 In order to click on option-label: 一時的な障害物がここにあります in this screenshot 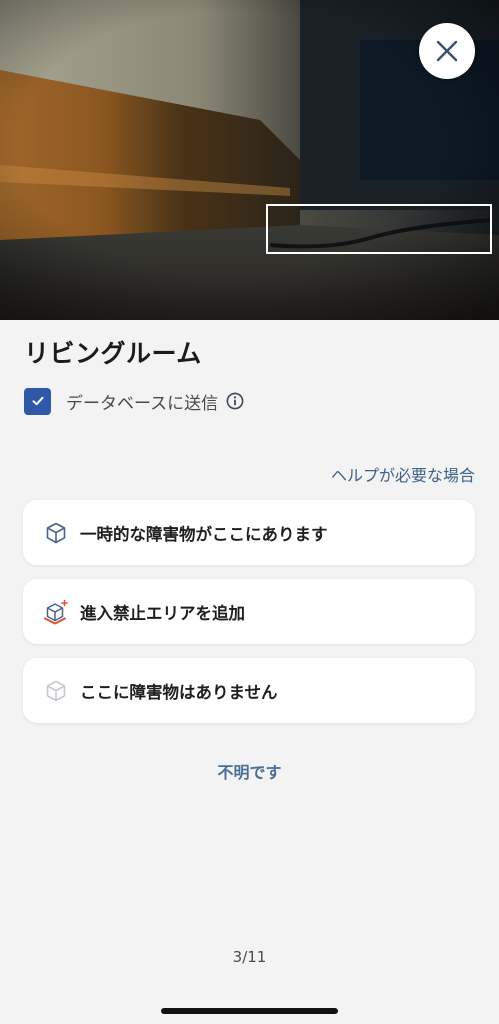, I will do `click(204, 534)`.